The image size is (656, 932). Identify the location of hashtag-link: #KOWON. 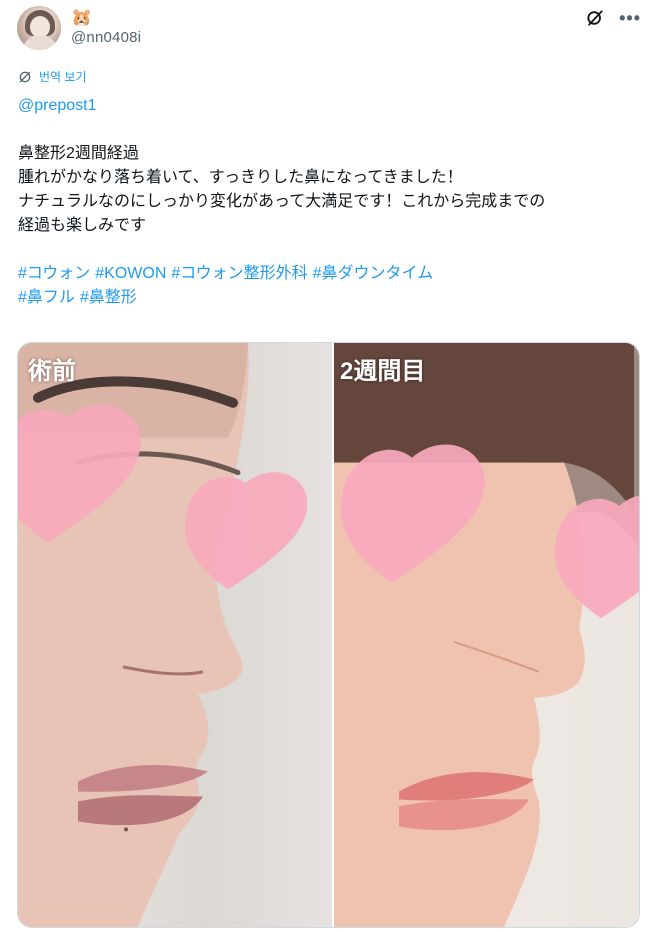
(130, 273).